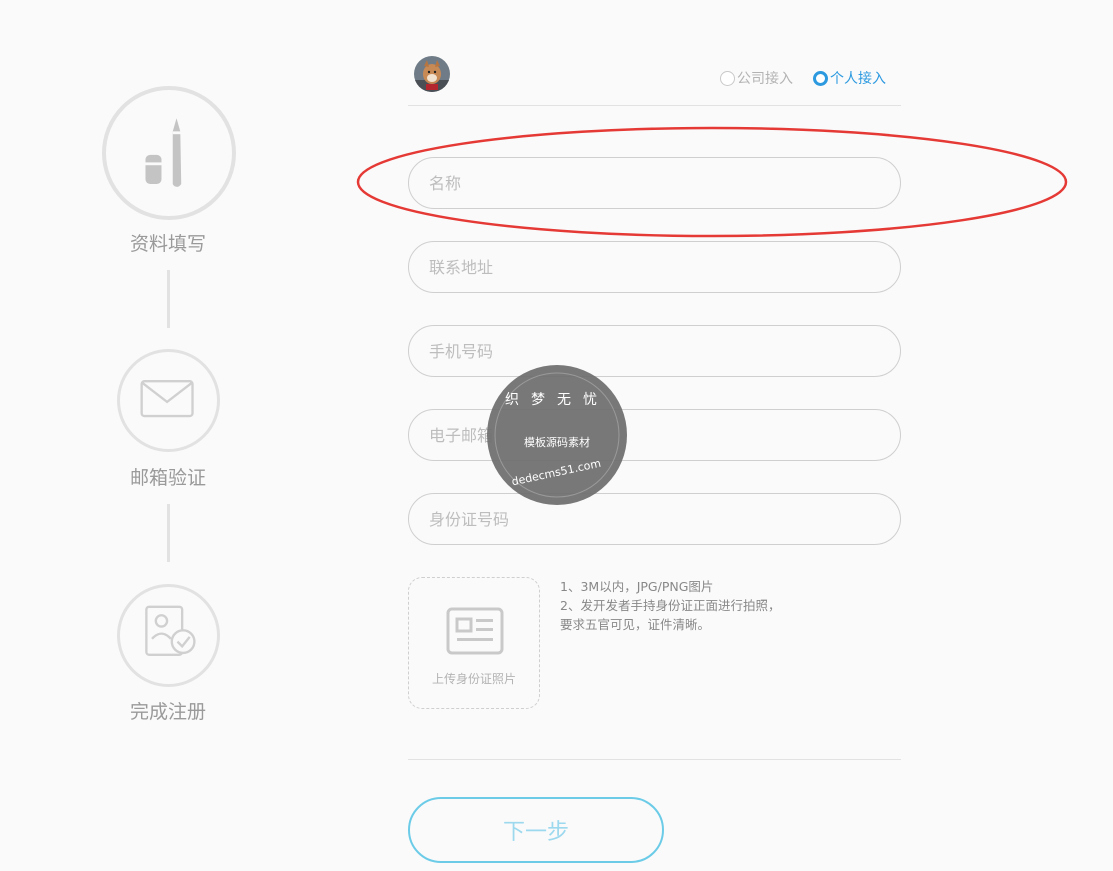 The height and width of the screenshot is (871, 1113). What do you see at coordinates (858, 79) in the screenshot?
I see `radio-label: 个人接入` at bounding box center [858, 79].